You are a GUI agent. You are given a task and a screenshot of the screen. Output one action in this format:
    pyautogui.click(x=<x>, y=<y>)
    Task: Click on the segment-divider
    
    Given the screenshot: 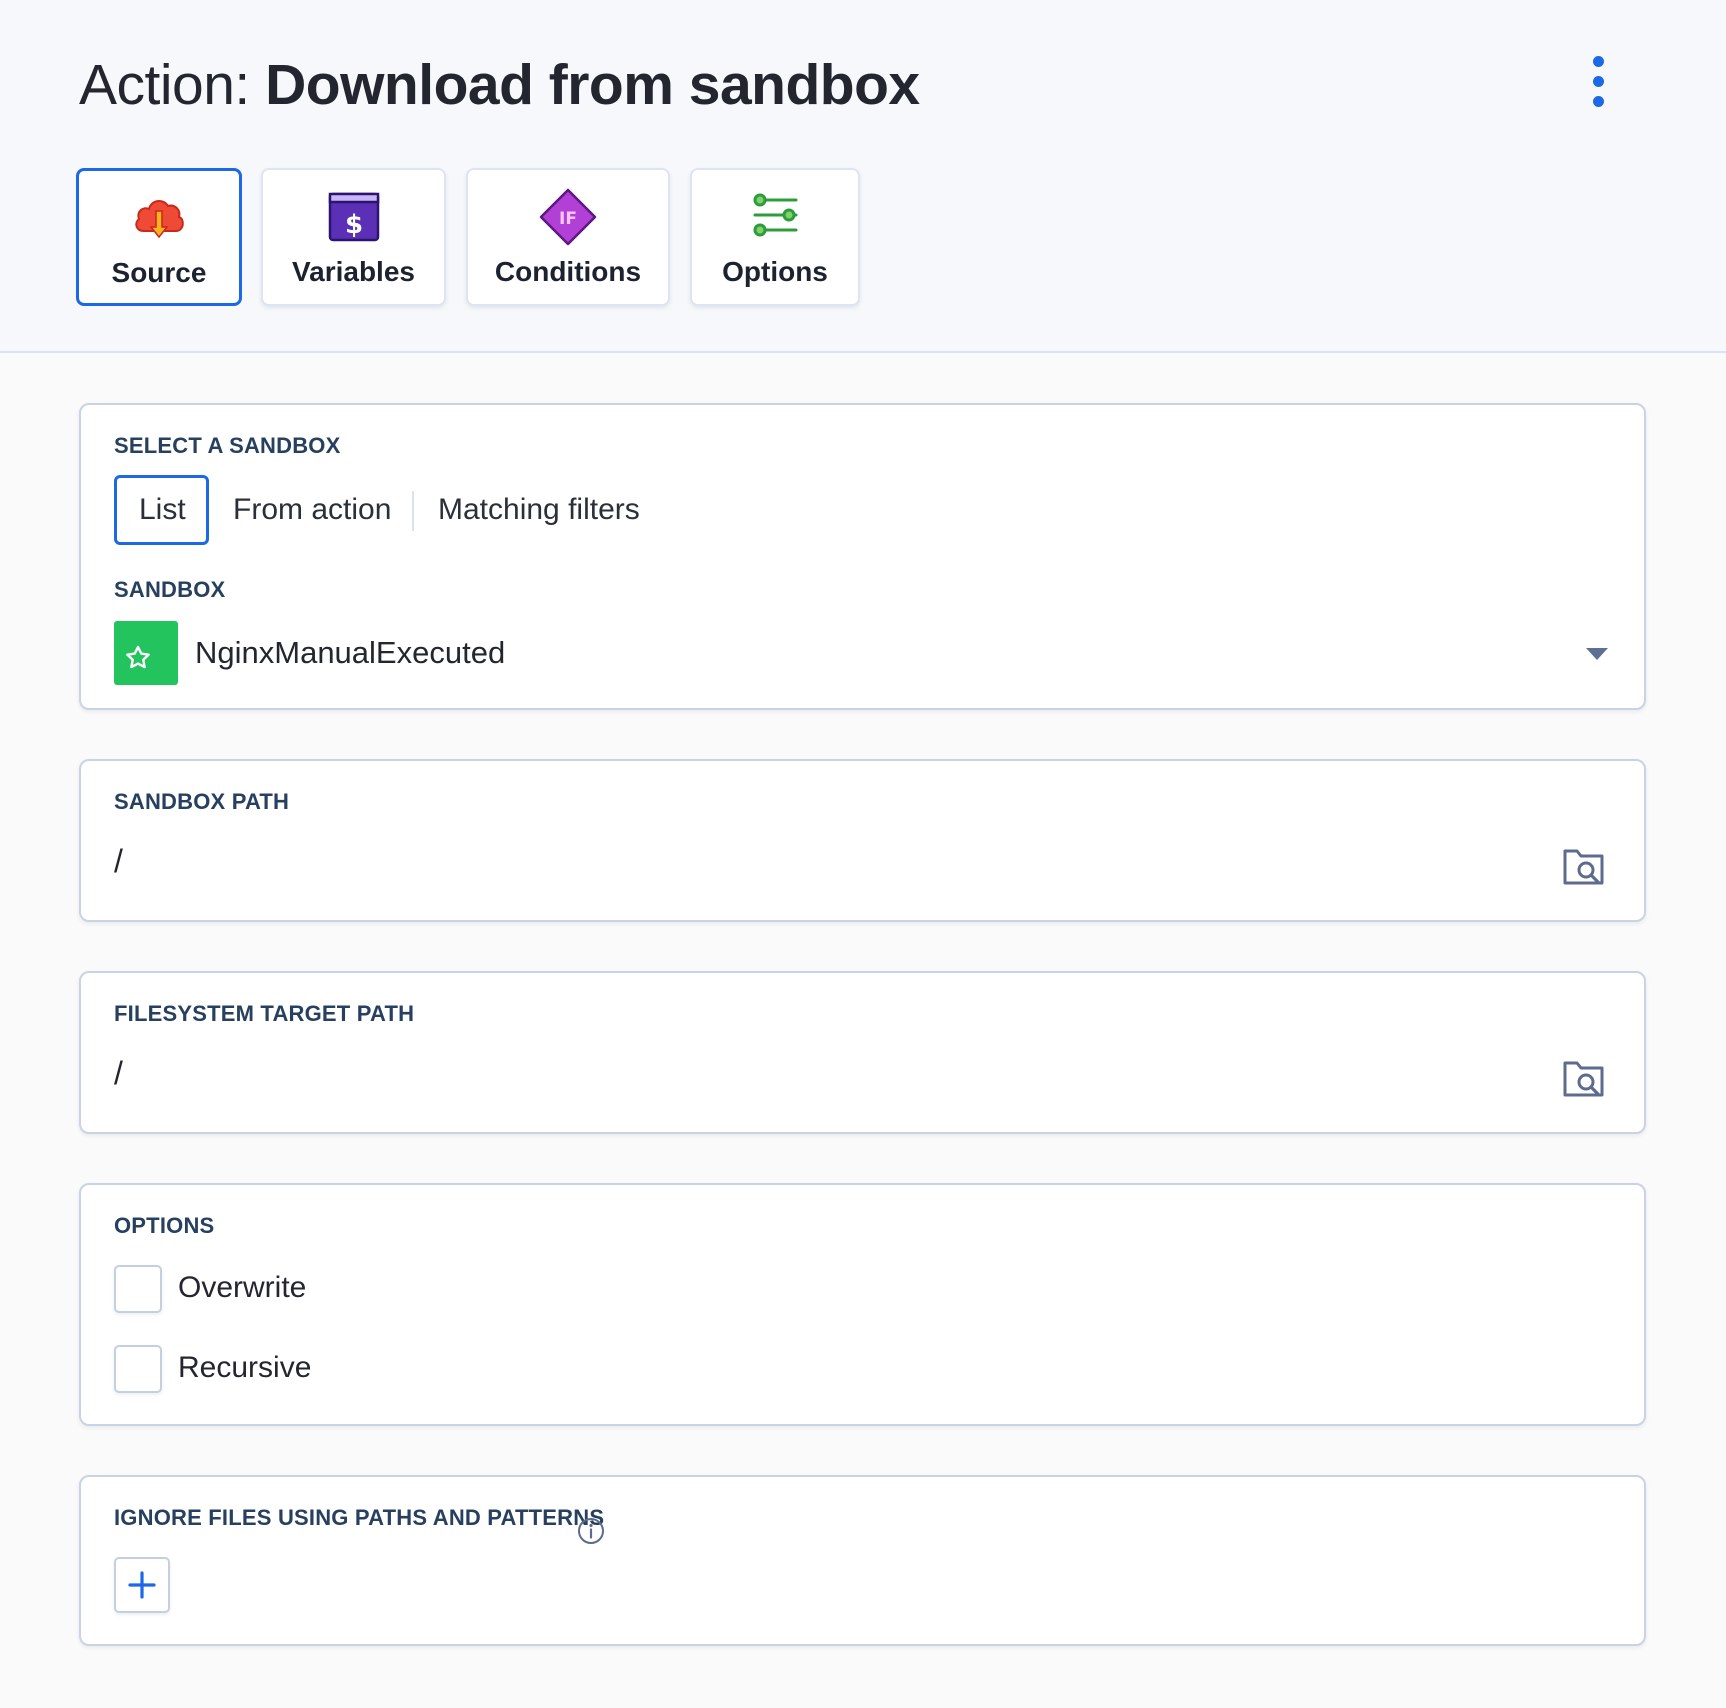 What is the action you would take?
    pyautogui.click(x=413, y=511)
    